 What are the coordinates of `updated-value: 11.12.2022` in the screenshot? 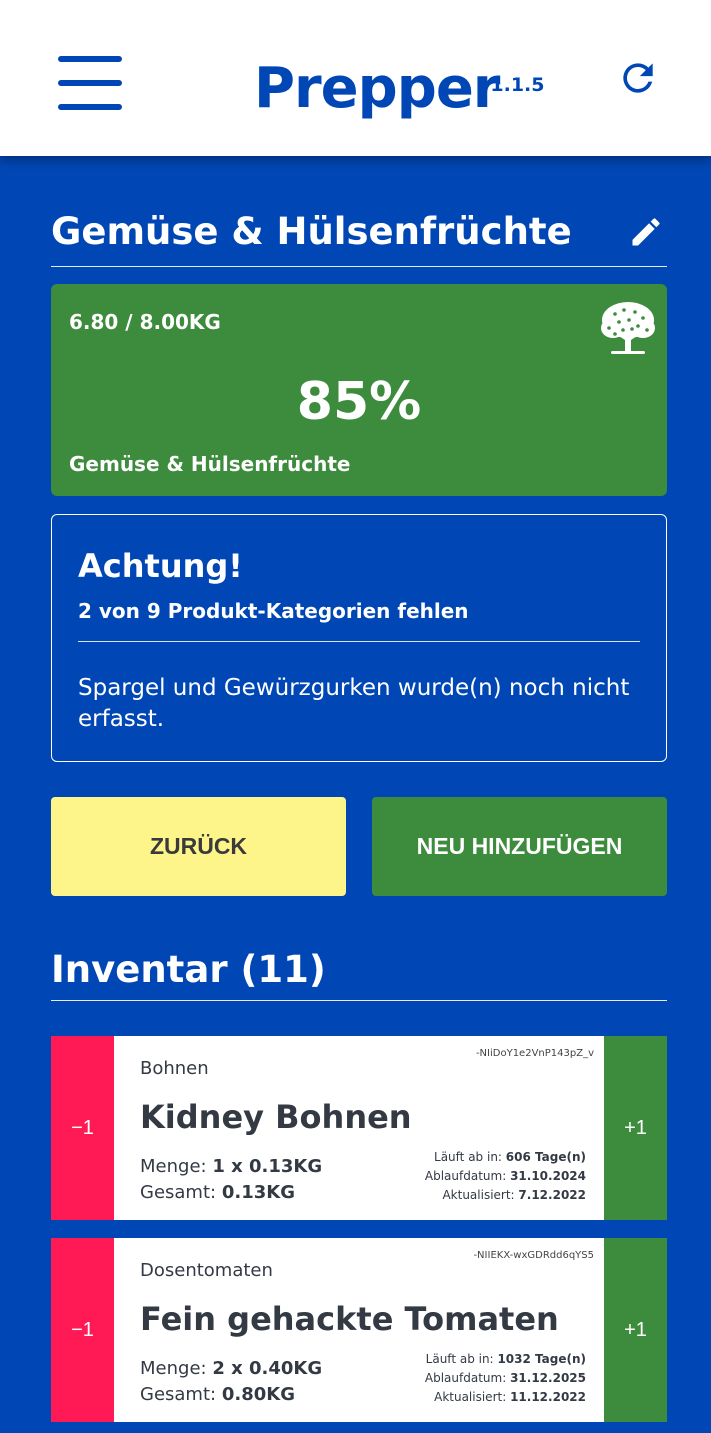 It's located at (548, 1397).